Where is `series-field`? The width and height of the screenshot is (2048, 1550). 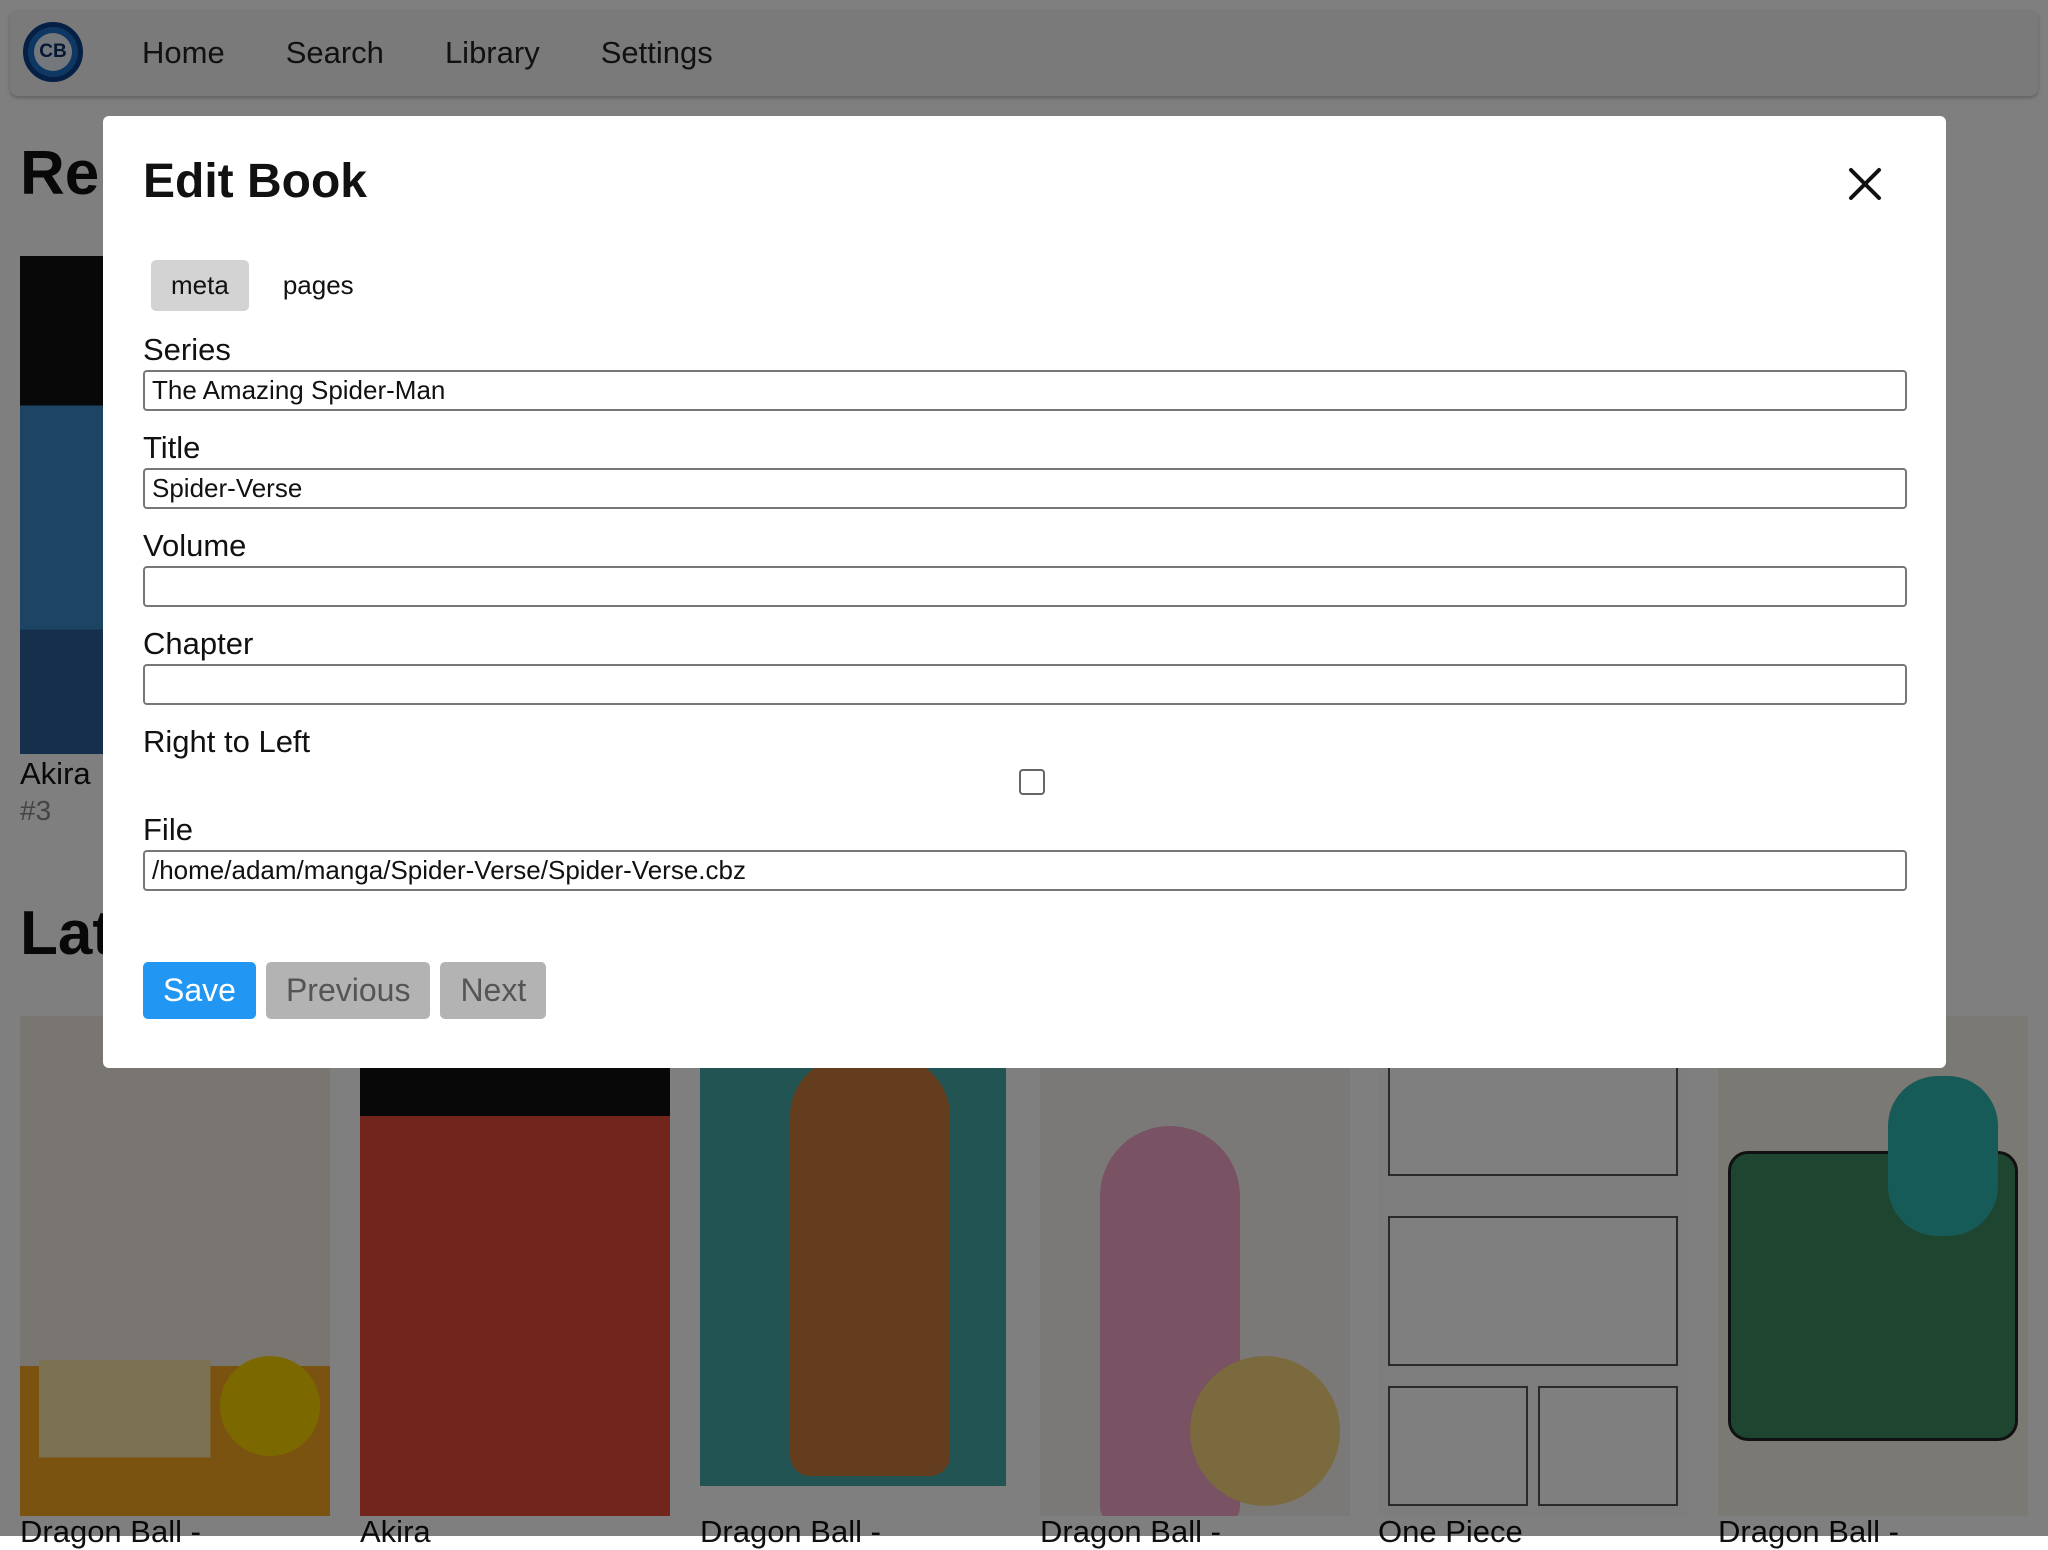
series-field is located at coordinates (1025, 390).